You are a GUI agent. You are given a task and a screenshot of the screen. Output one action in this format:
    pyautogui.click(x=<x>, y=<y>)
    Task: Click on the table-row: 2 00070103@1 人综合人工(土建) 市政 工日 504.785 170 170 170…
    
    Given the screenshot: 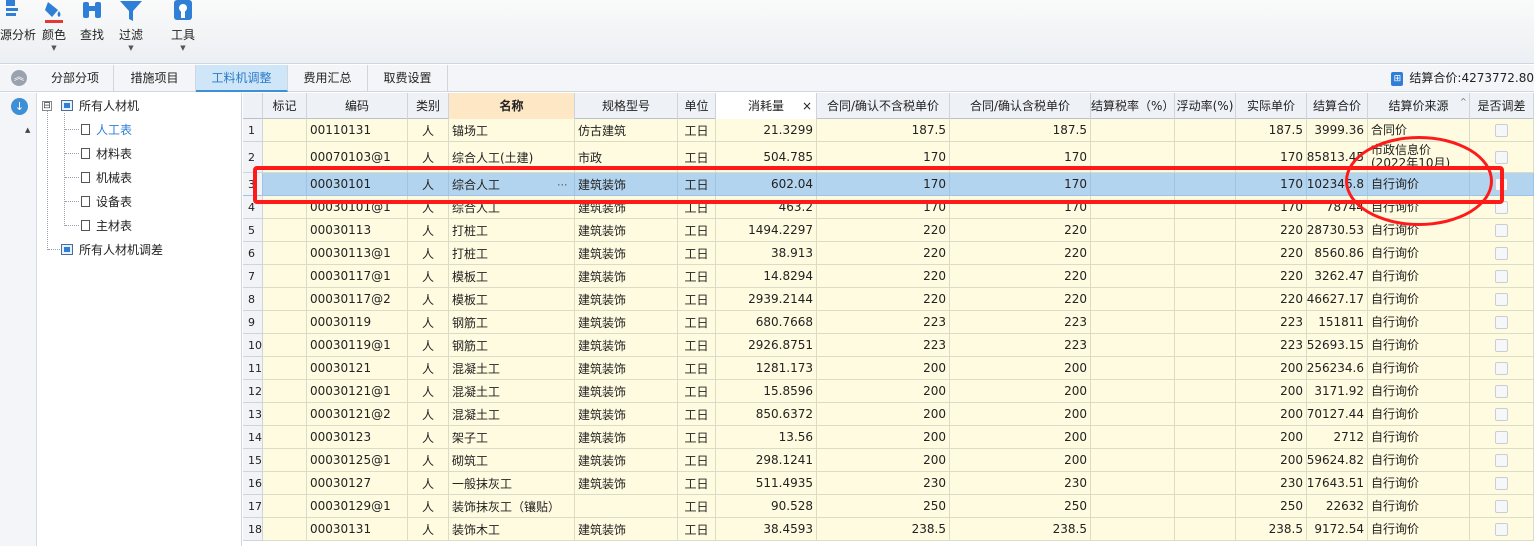 What is the action you would take?
    pyautogui.click(x=888, y=157)
    